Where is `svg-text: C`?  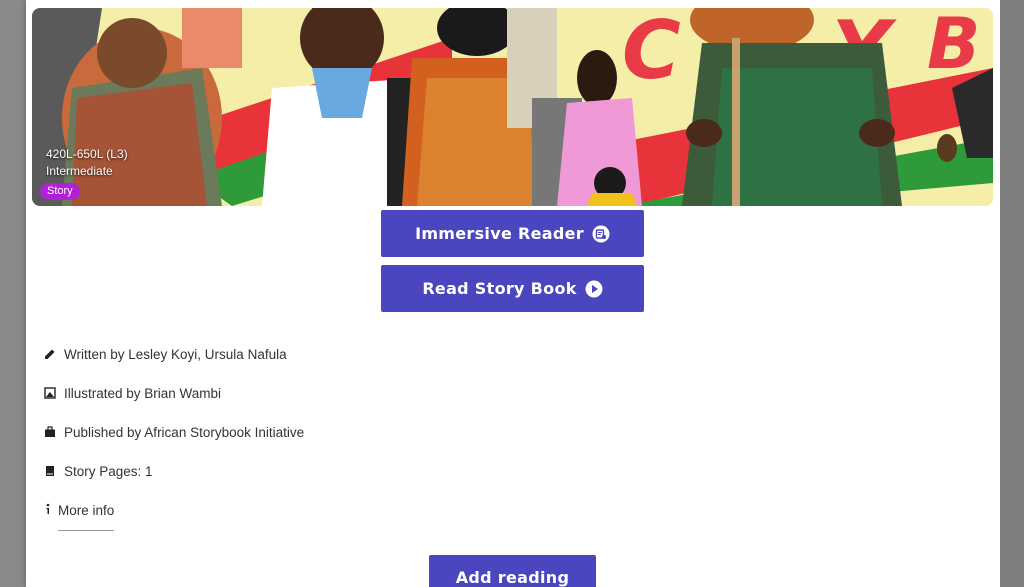 svg-text: C is located at coordinates (651, 52).